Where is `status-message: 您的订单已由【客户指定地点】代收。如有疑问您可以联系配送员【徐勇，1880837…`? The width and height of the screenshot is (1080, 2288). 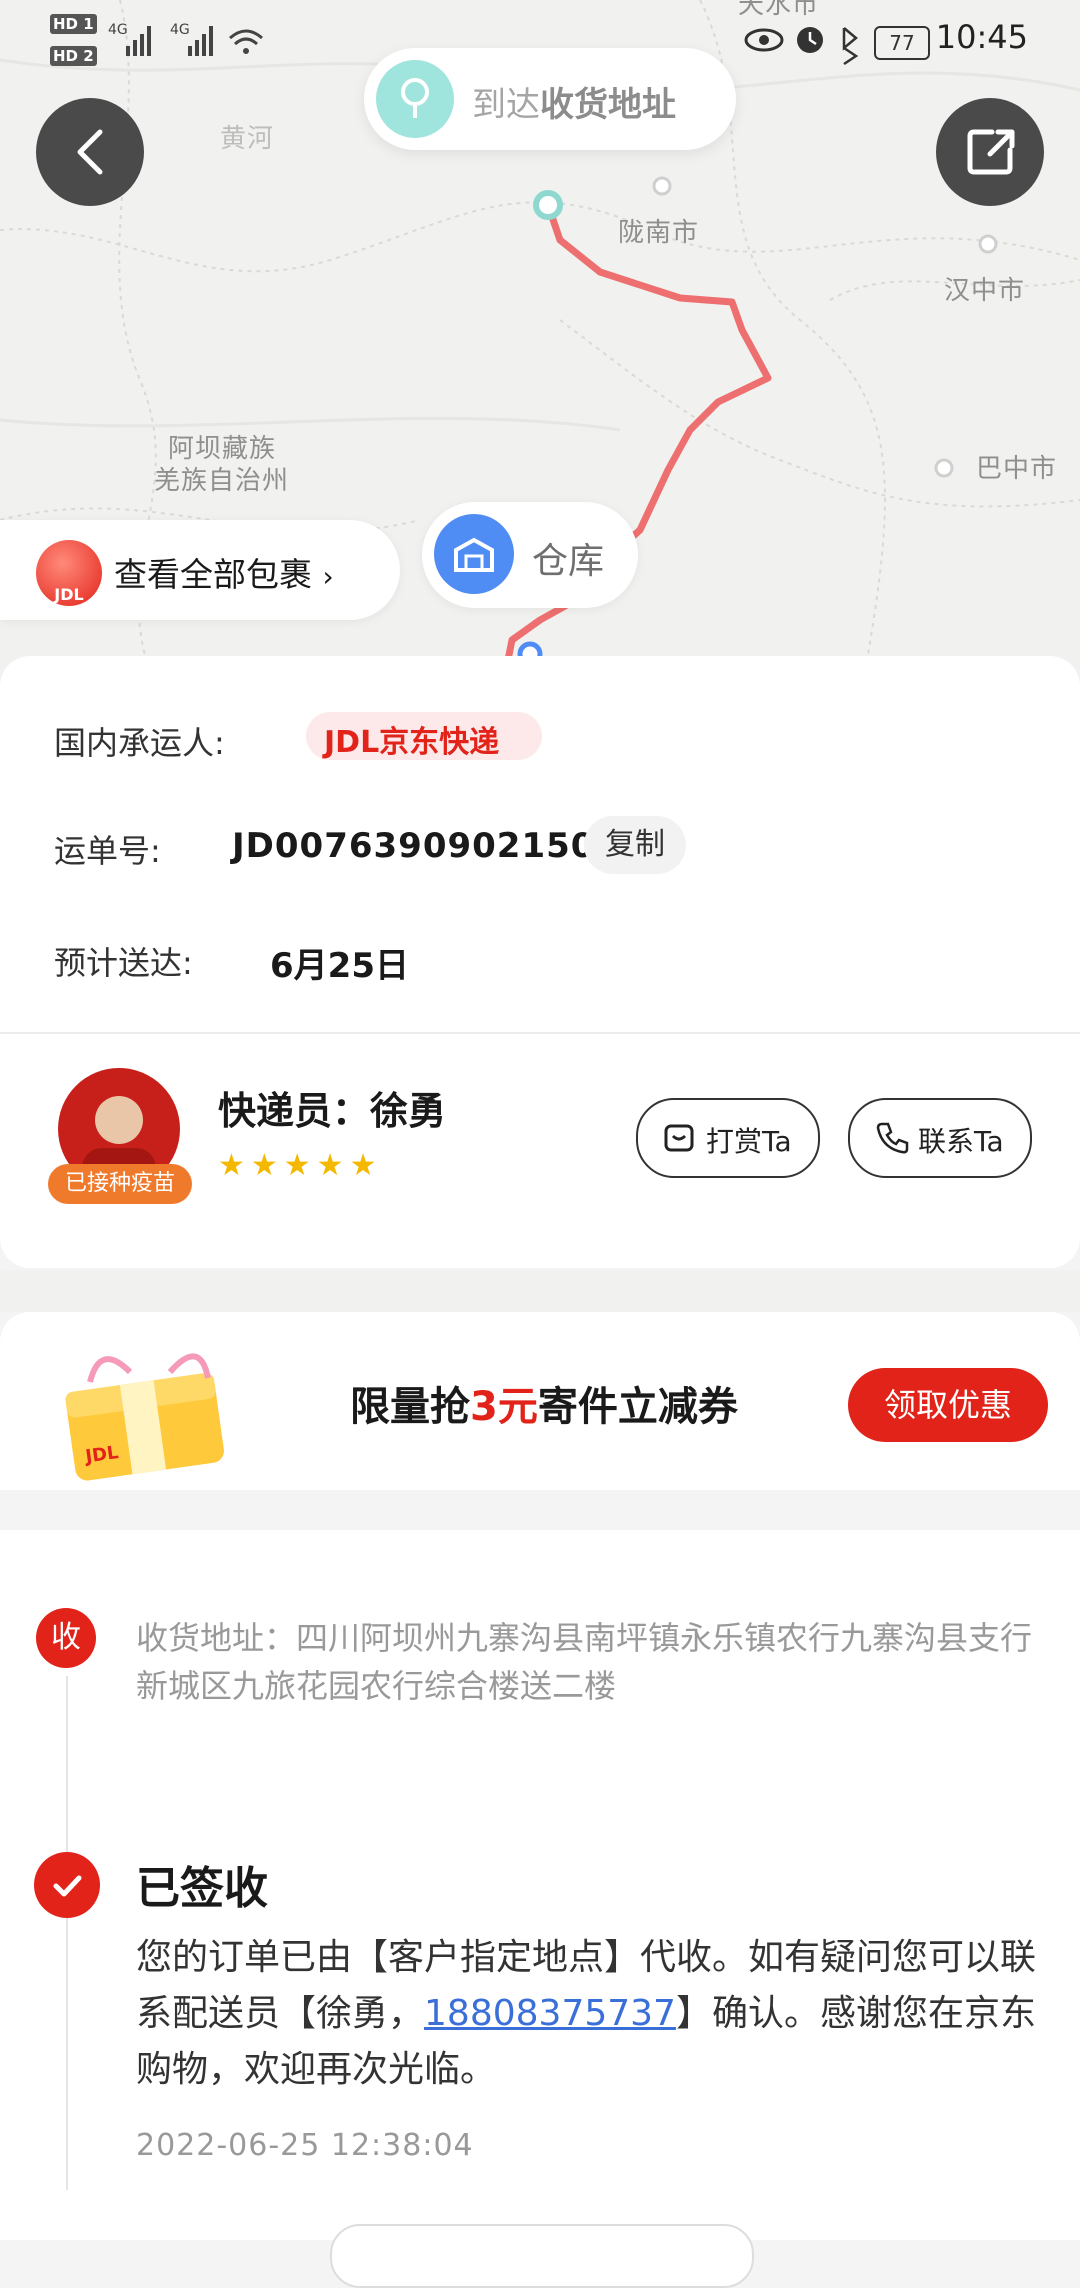 status-message: 您的订单已由【客户指定地点】代收。如有疑问您可以联系配送员【徐勇，1880837… is located at coordinates (586, 2013).